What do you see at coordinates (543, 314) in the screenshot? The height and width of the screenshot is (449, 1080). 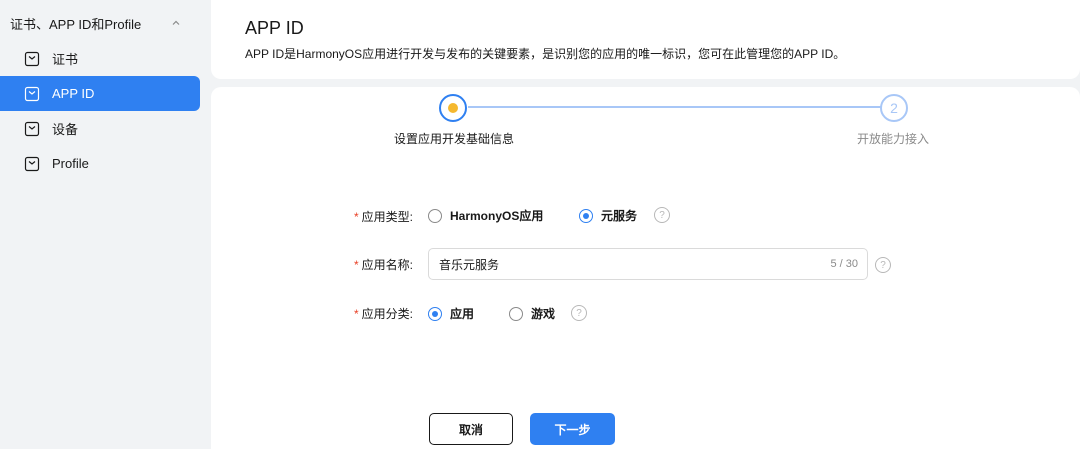 I see `radio-label: 游戏` at bounding box center [543, 314].